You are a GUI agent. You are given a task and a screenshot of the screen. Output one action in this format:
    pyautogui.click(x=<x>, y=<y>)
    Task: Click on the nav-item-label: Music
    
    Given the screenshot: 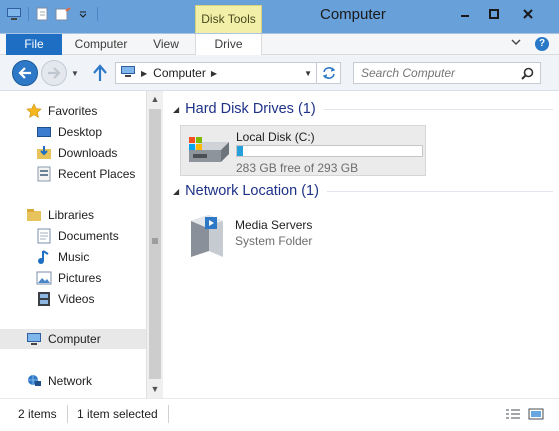 What is the action you would take?
    pyautogui.click(x=74, y=257)
    